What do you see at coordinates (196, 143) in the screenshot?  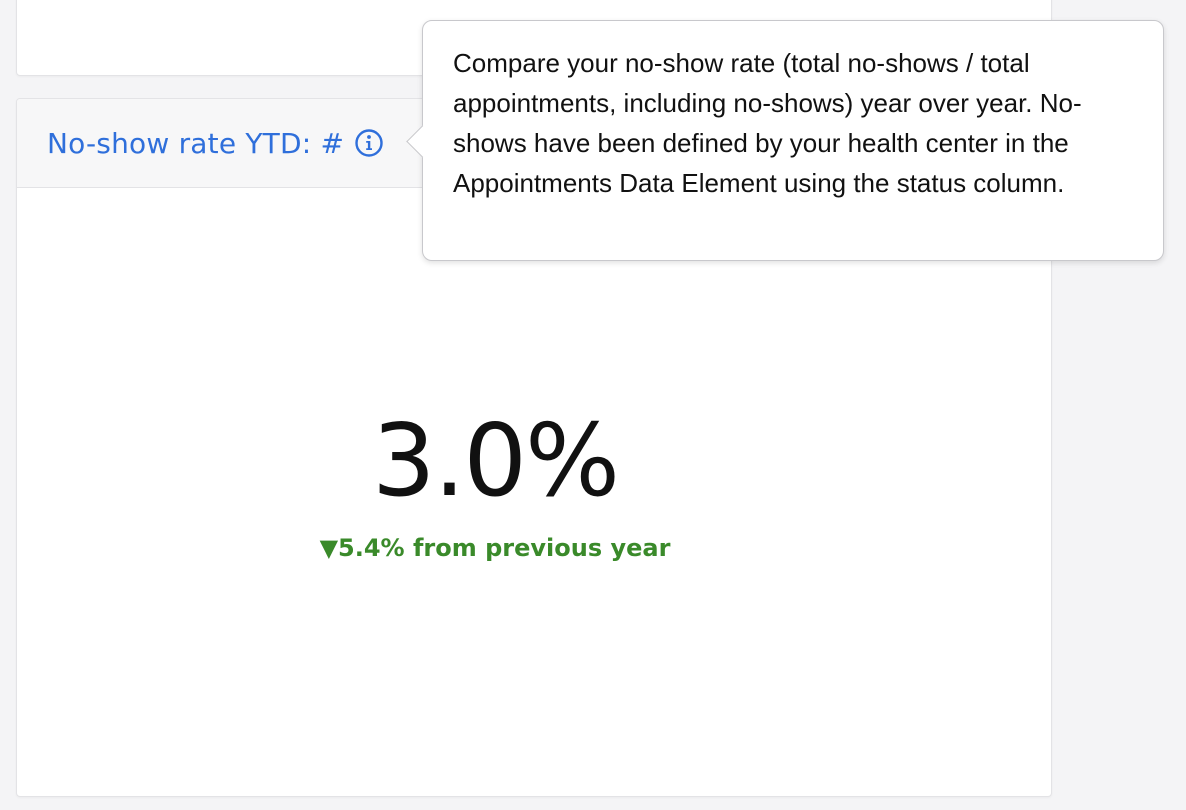 I see `card-title: No-show rate YTD: #` at bounding box center [196, 143].